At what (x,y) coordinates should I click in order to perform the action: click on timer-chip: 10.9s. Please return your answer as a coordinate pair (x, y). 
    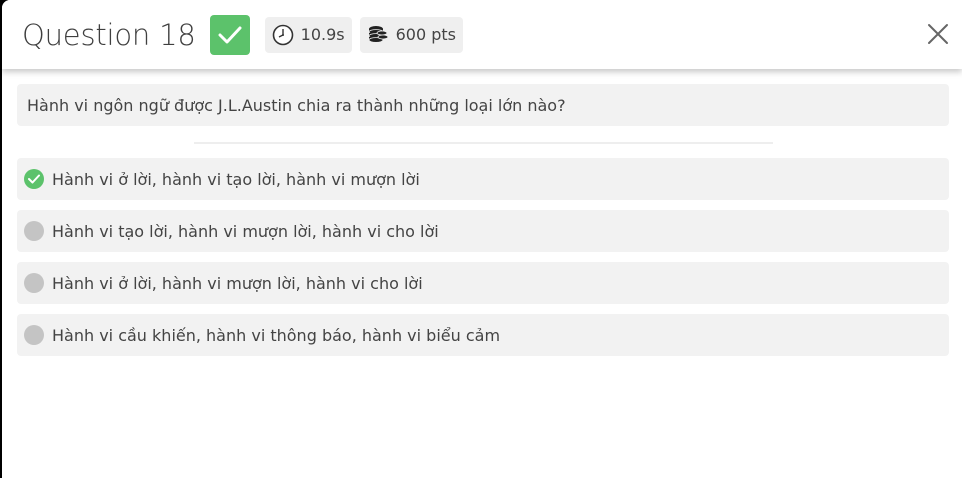
    Looking at the image, I should click on (308, 34).